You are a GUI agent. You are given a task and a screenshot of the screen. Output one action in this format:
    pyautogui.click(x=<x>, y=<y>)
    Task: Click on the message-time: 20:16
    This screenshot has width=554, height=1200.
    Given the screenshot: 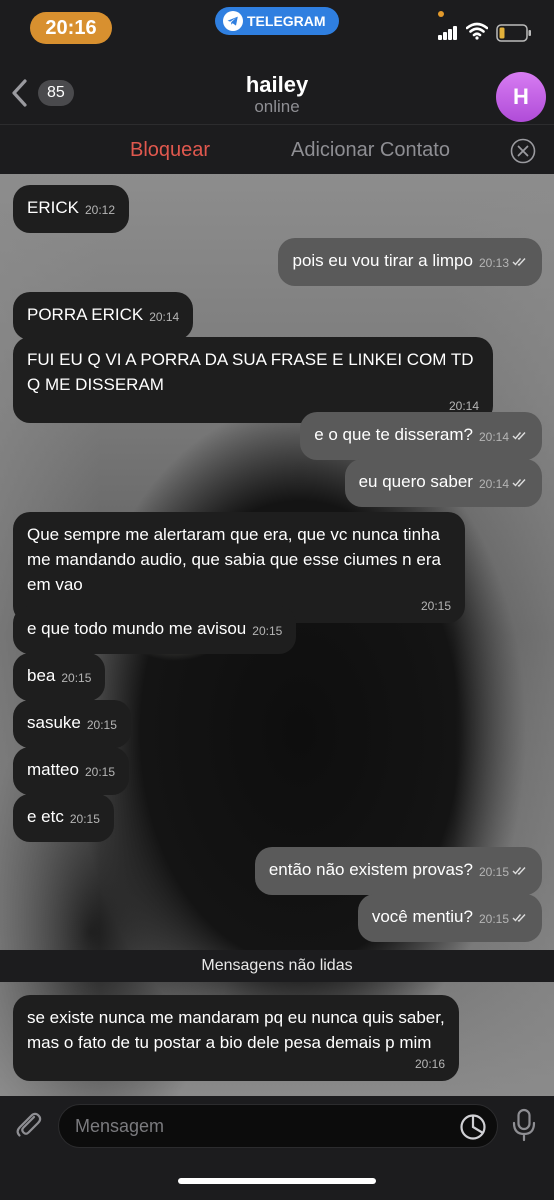 What is the action you would take?
    pyautogui.click(x=429, y=1064)
    